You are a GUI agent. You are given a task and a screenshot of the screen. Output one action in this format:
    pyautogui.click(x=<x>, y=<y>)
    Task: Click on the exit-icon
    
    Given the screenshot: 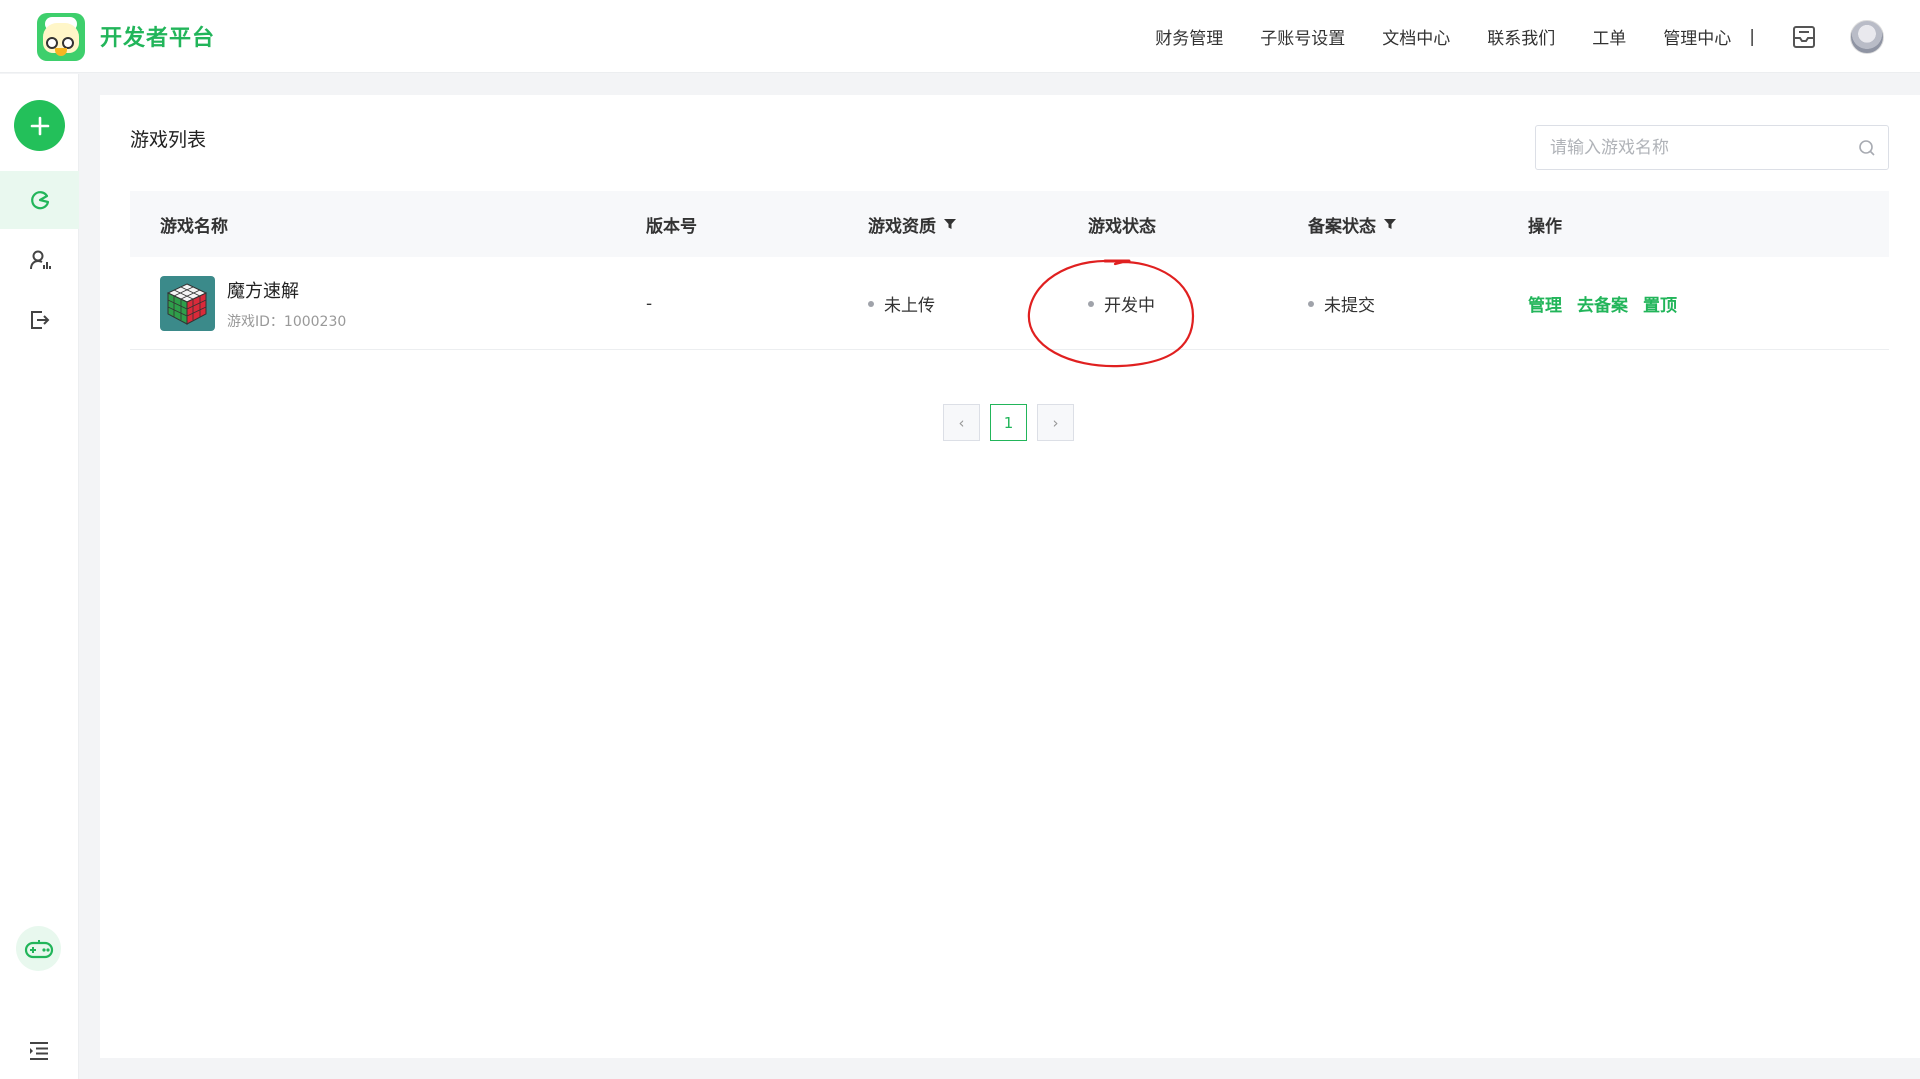 What is the action you would take?
    pyautogui.click(x=39, y=320)
    